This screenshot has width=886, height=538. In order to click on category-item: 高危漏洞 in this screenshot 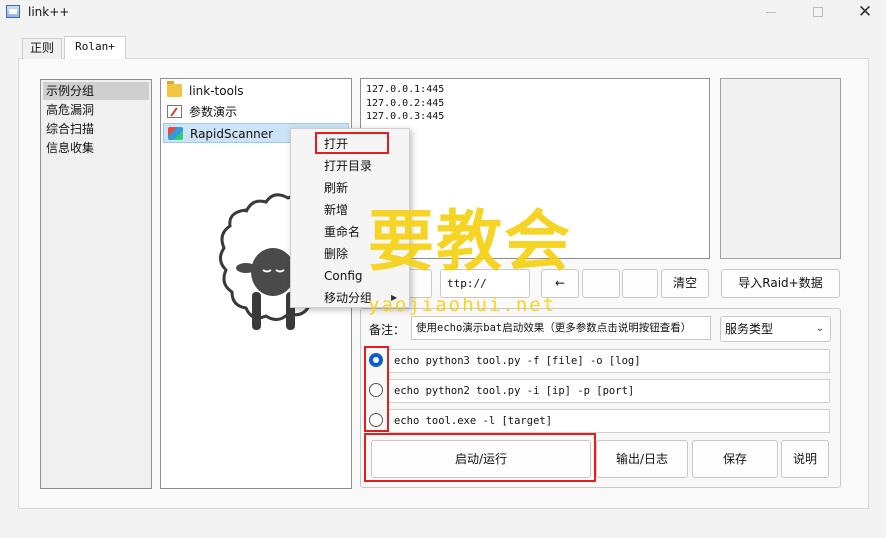, I will do `click(96, 110)`.